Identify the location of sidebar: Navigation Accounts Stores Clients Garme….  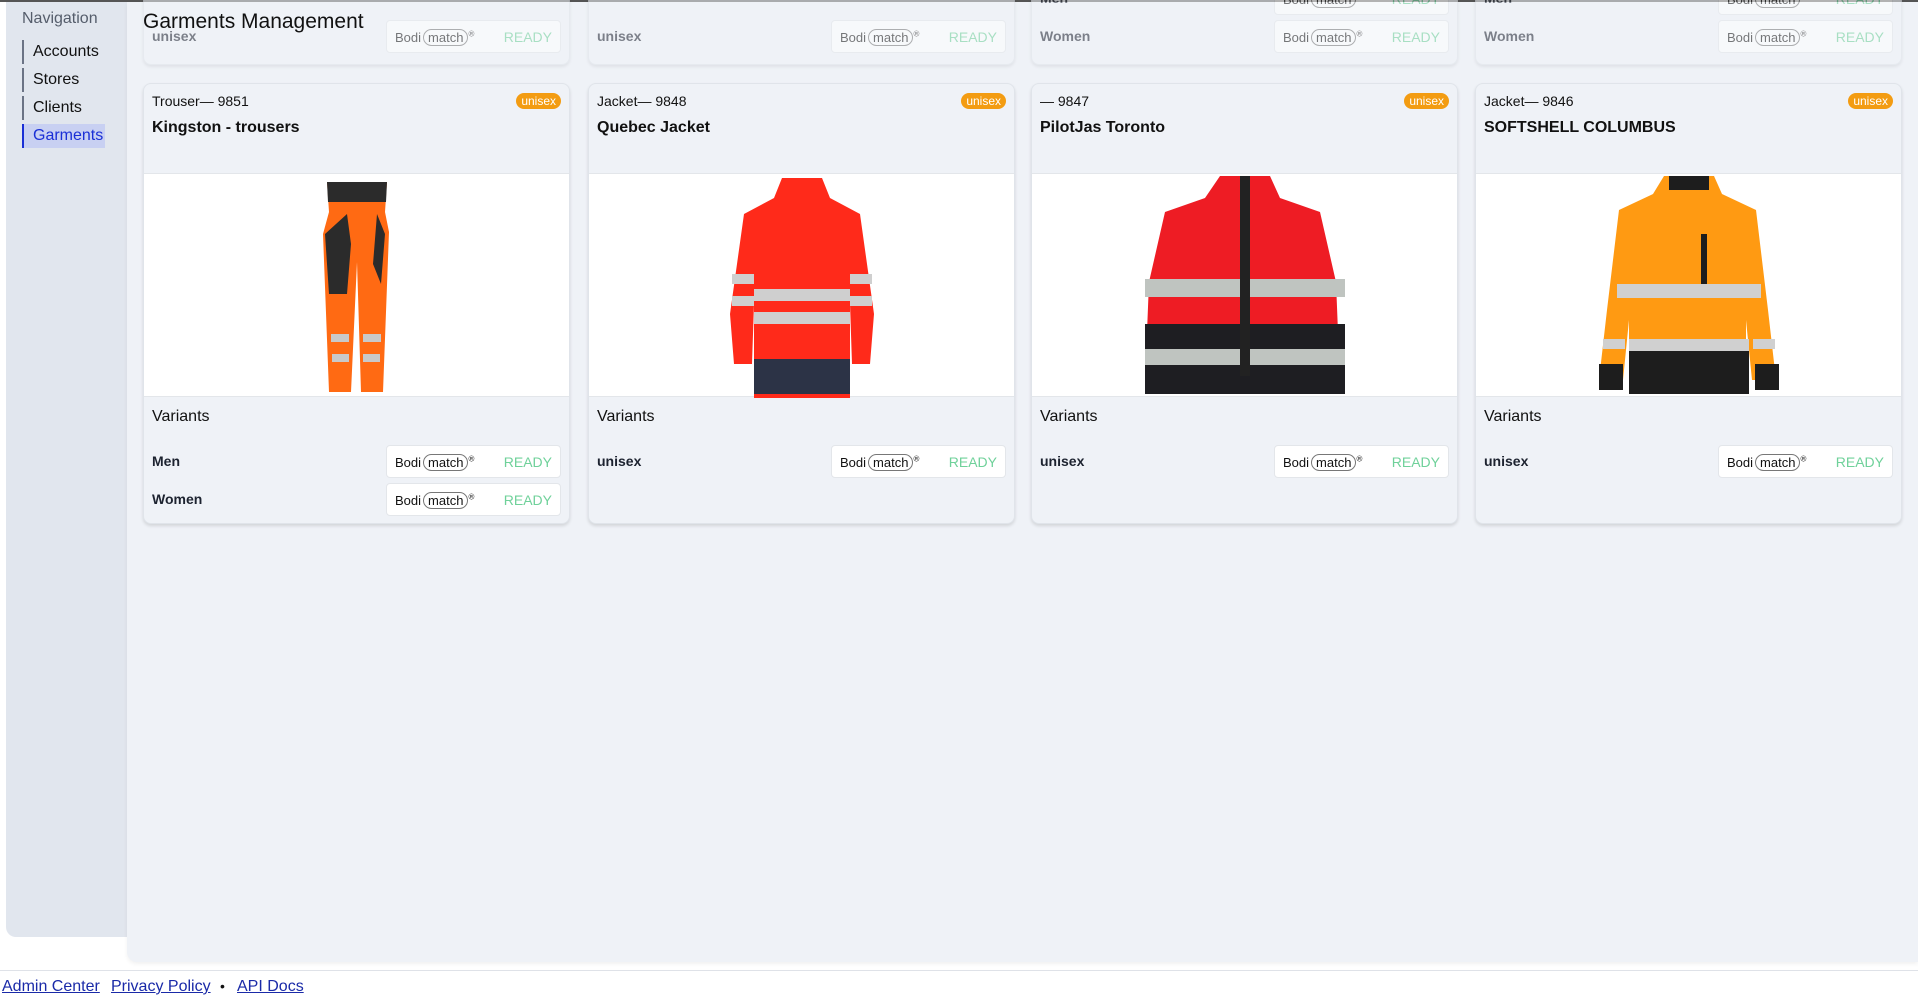
(66, 469).